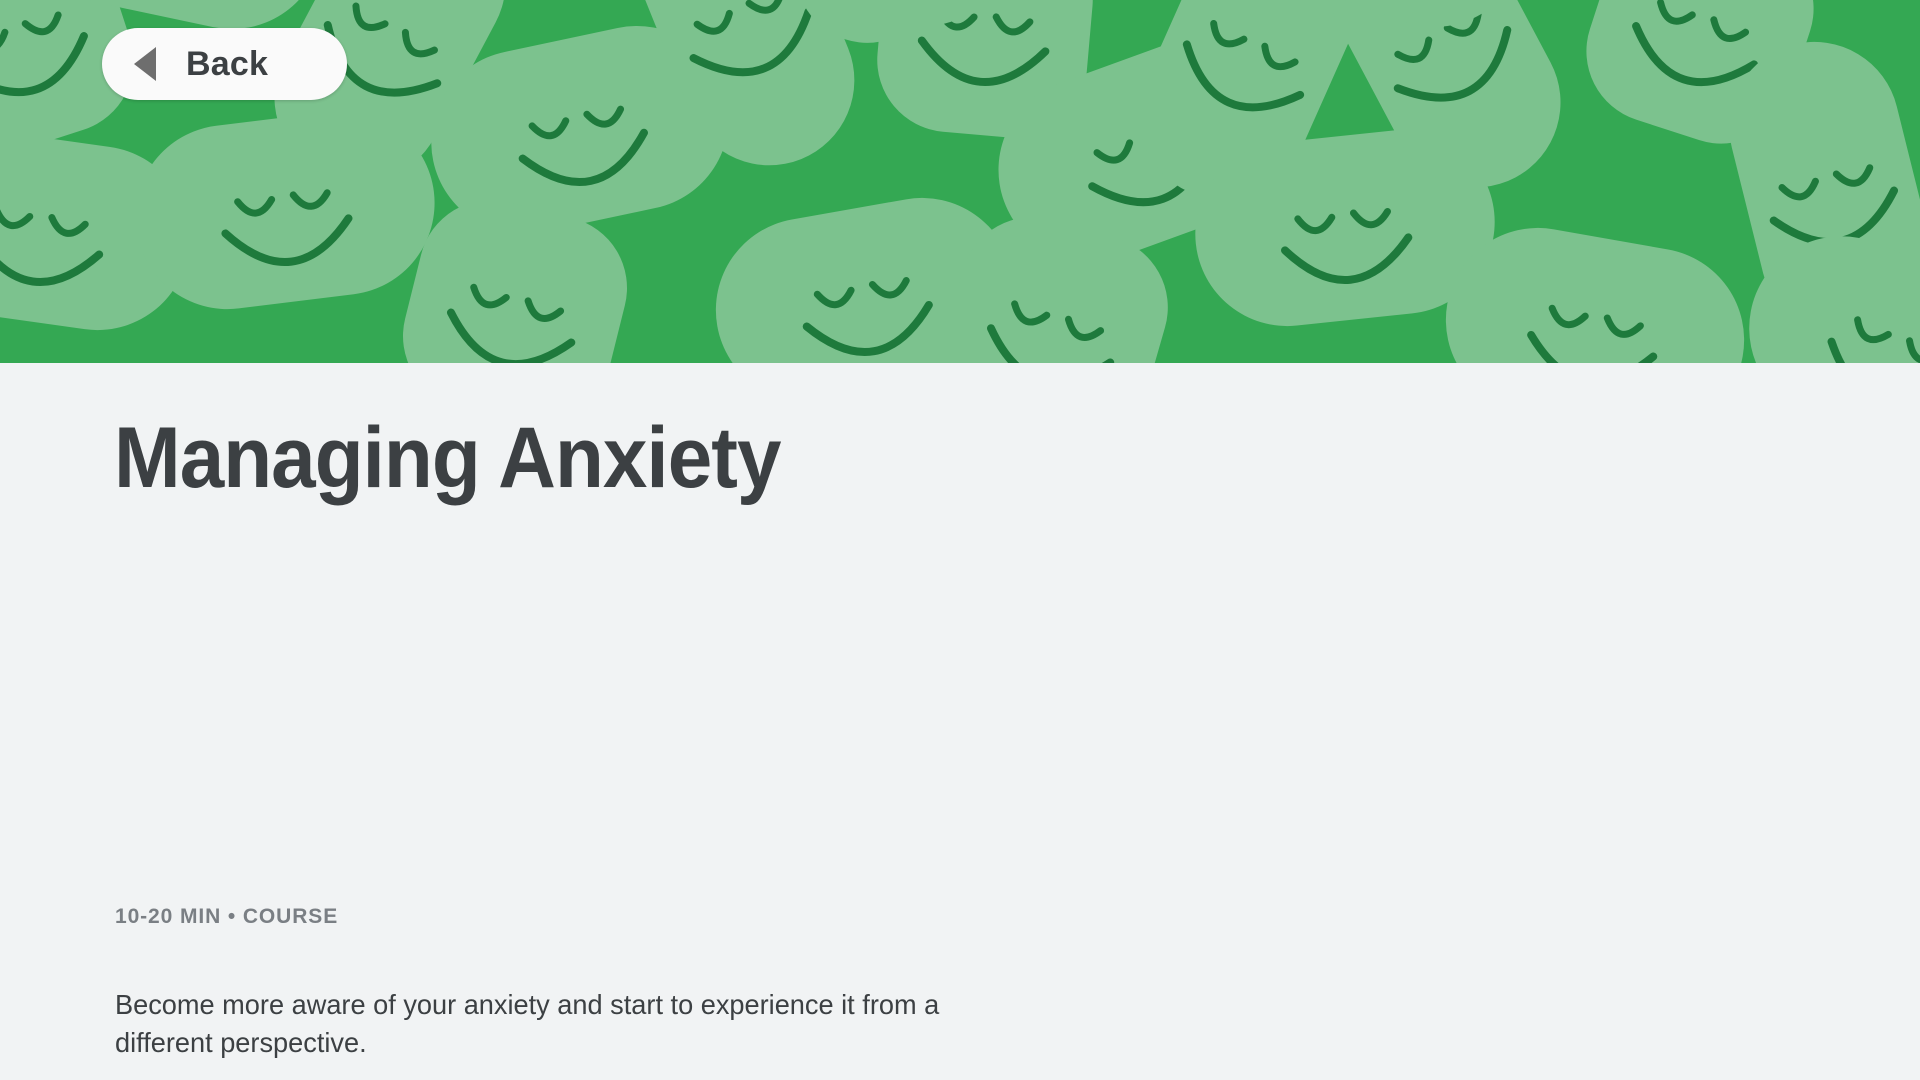  Describe the element at coordinates (227, 916) in the screenshot. I see `course-meta: 10-20 MIN • COURSE` at that location.